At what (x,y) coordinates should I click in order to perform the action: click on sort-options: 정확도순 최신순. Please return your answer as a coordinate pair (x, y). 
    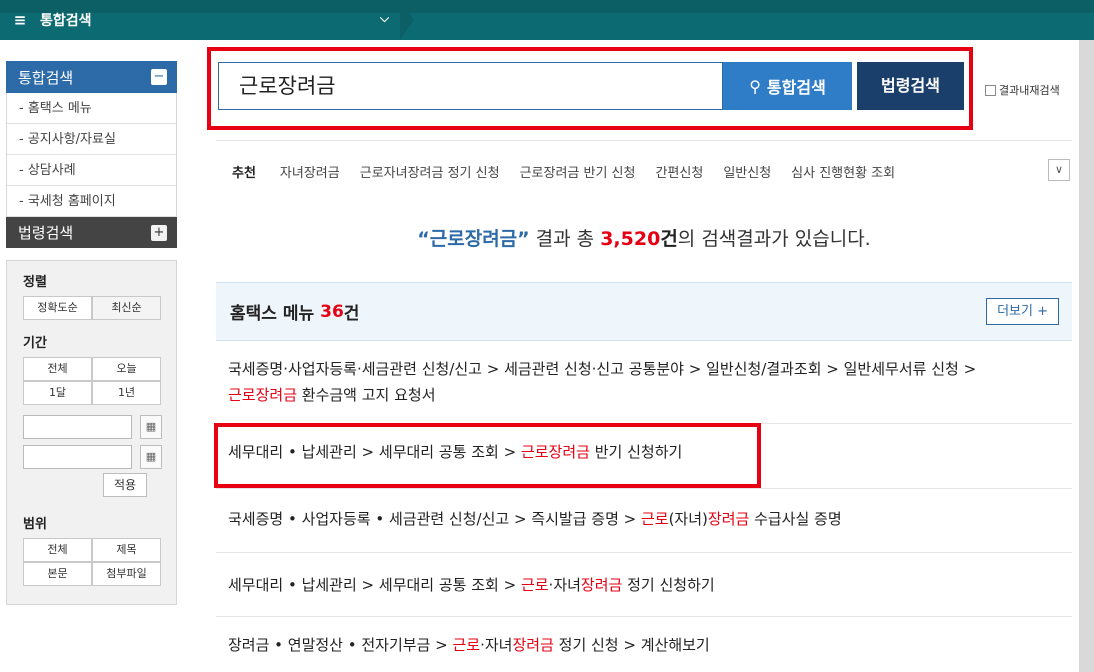
    Looking at the image, I should click on (94, 308).